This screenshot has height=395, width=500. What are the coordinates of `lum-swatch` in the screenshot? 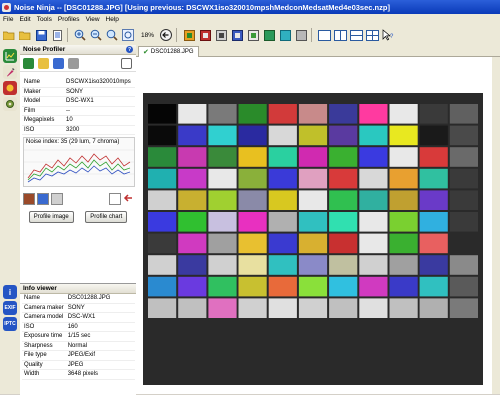 It's located at (29, 199).